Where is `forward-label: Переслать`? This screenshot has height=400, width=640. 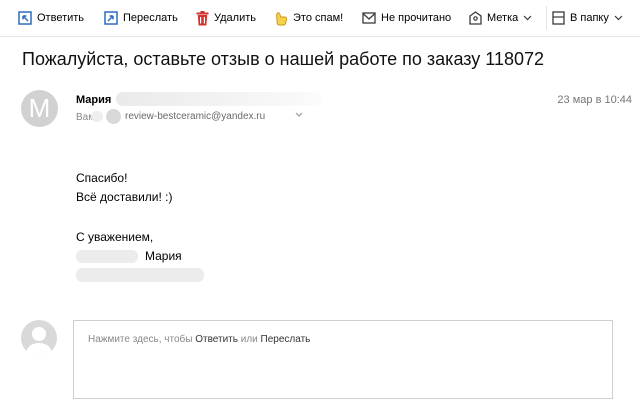 forward-label: Переслать is located at coordinates (150, 18).